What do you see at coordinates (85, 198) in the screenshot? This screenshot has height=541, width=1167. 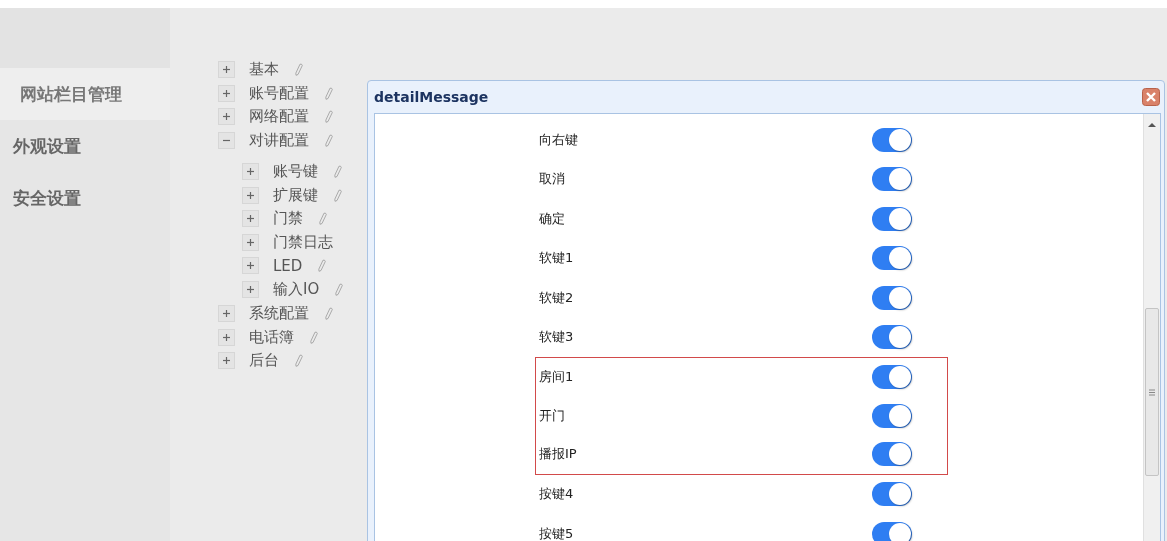 I see `sidebar-item: 安全设置` at bounding box center [85, 198].